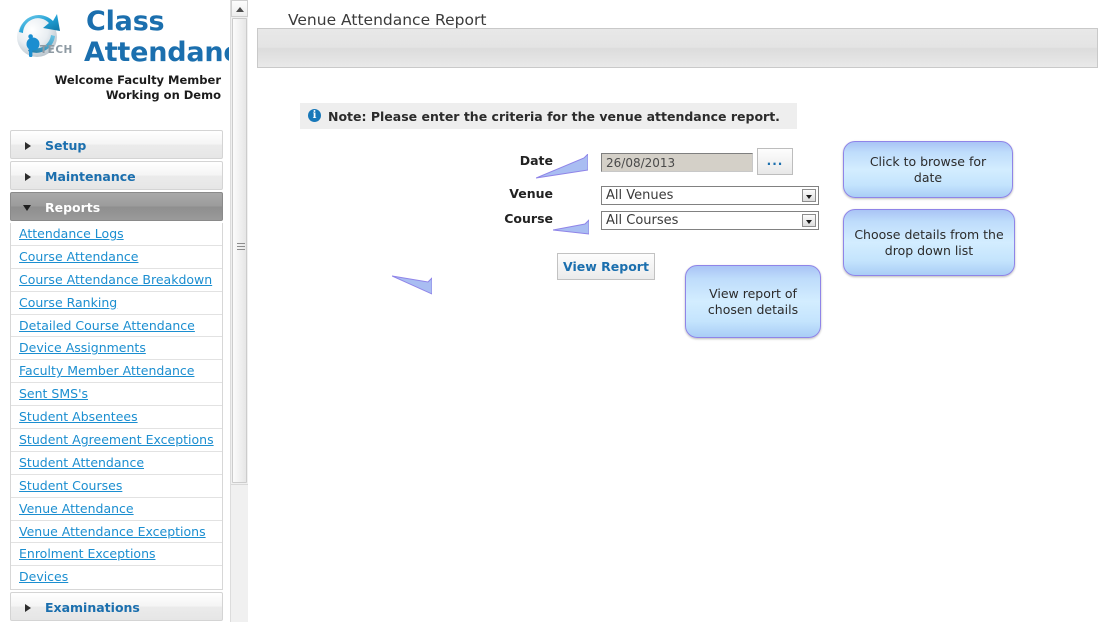 The width and height of the screenshot is (1100, 622). Describe the element at coordinates (116, 144) in the screenshot. I see `sidebar-section-setup: Setup` at that location.